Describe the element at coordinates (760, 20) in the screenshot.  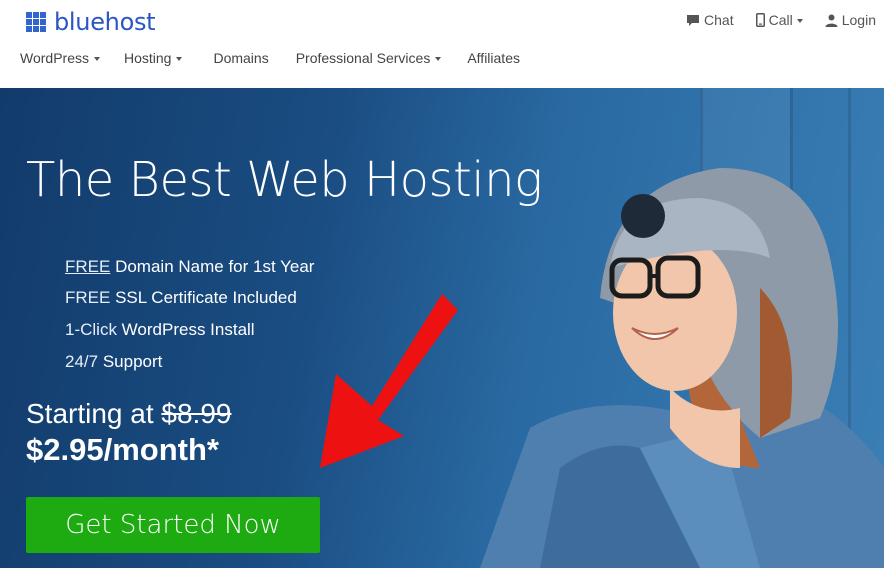
I see `phone-icon` at that location.